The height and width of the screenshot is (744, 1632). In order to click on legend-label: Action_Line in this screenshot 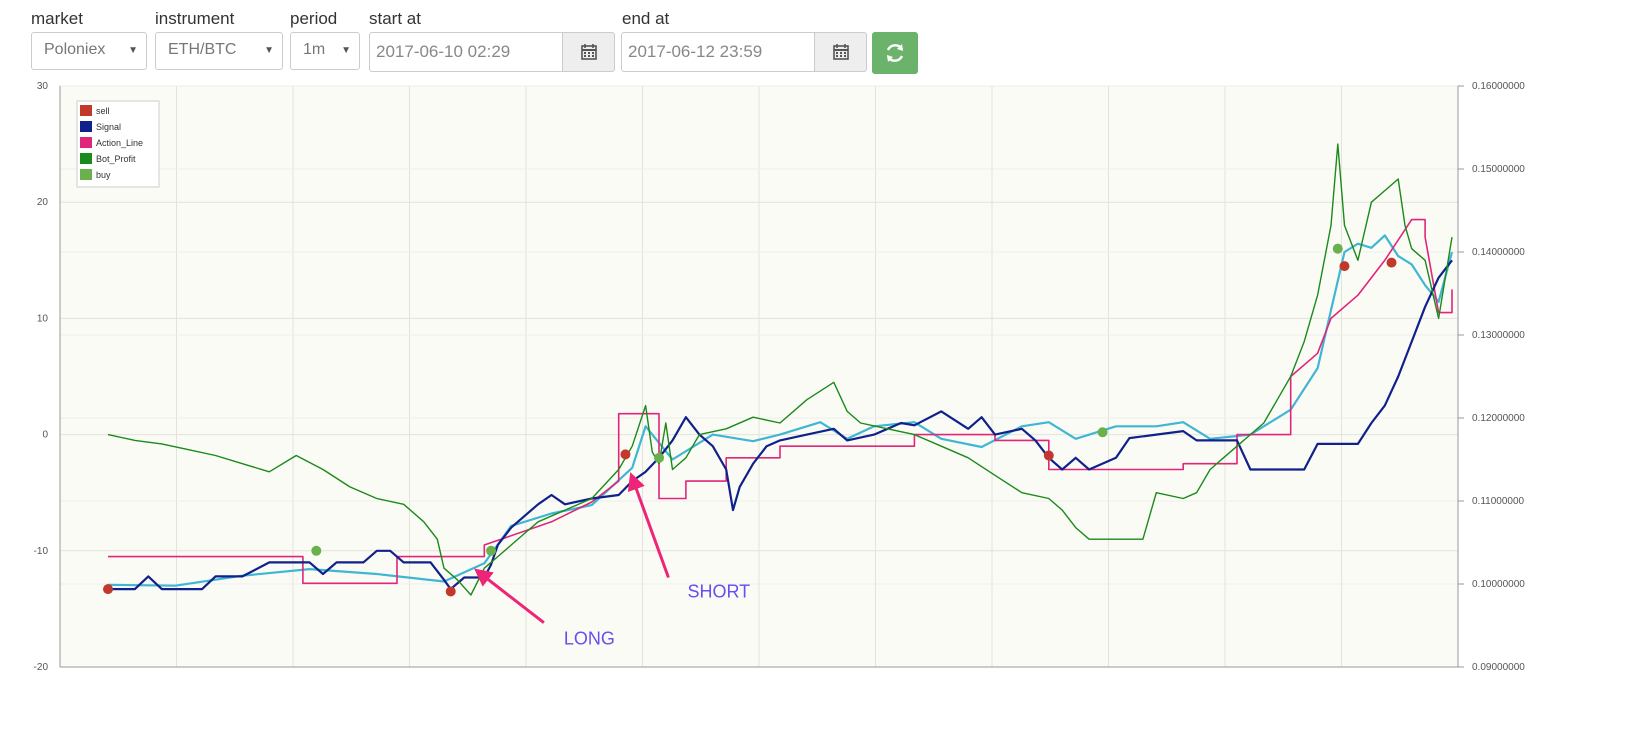, I will do `click(119, 143)`.